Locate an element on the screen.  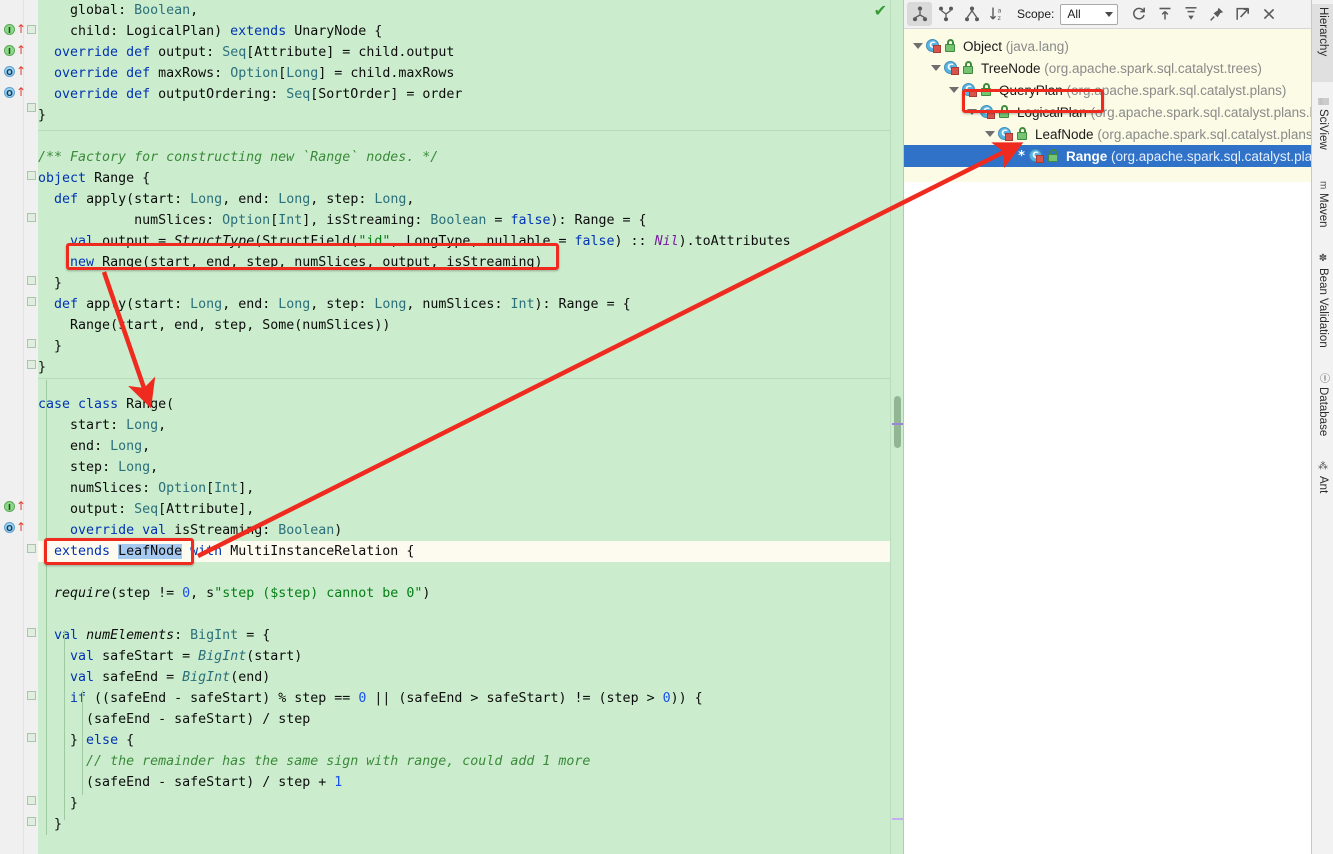
tool-window-tab-hierarchy: Hierarchy is located at coordinates (1322, 43).